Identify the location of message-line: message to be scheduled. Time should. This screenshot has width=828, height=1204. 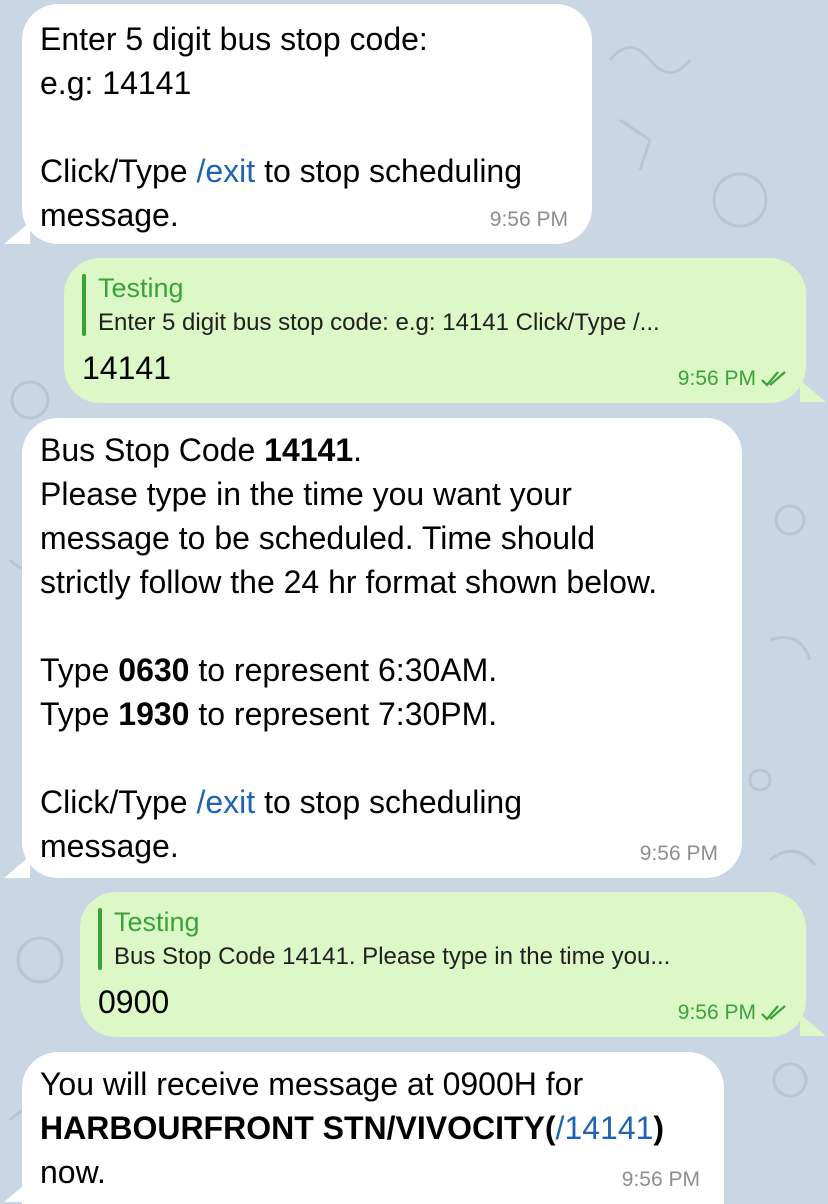
(382, 538).